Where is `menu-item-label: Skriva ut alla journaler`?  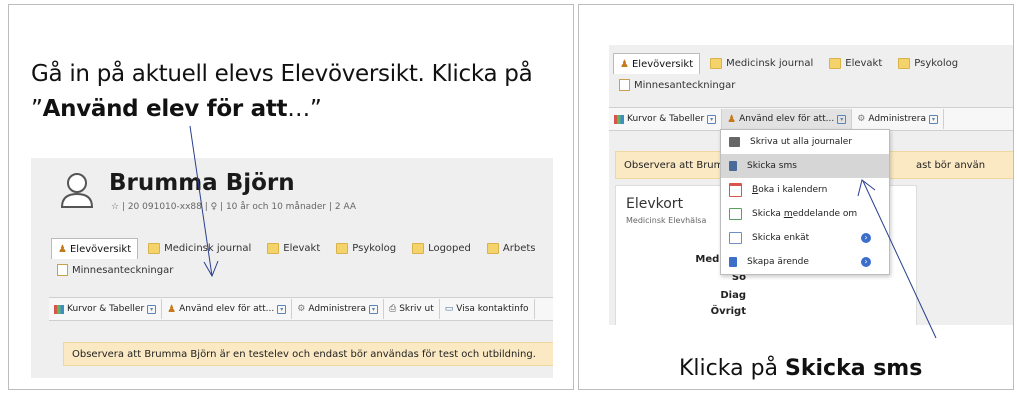 menu-item-label: Skriva ut alla journaler is located at coordinates (801, 142).